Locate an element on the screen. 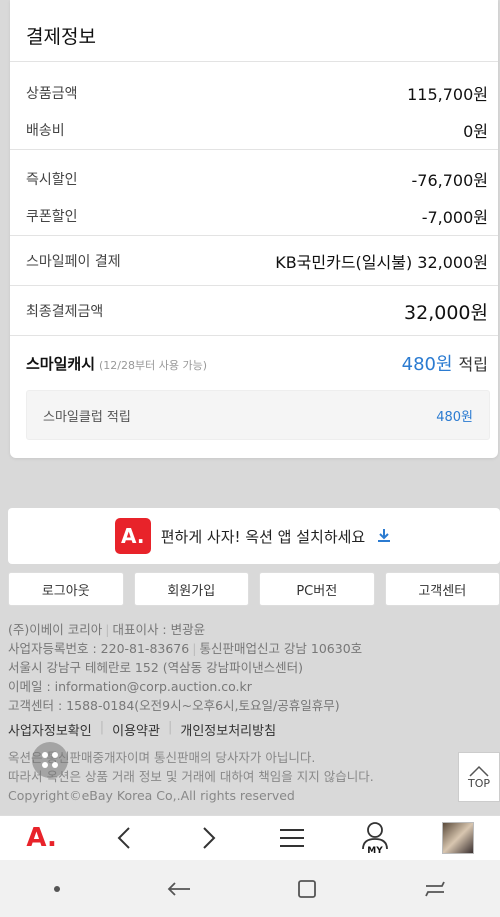 The image size is (500, 917). chevron-left-icon is located at coordinates (123, 838).